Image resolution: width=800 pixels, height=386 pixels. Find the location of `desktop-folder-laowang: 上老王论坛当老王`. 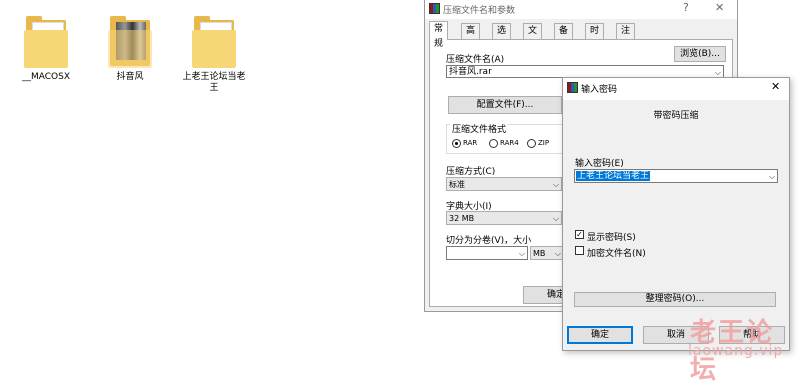

desktop-folder-laowang: 上老王论坛当老王 is located at coordinates (214, 55).